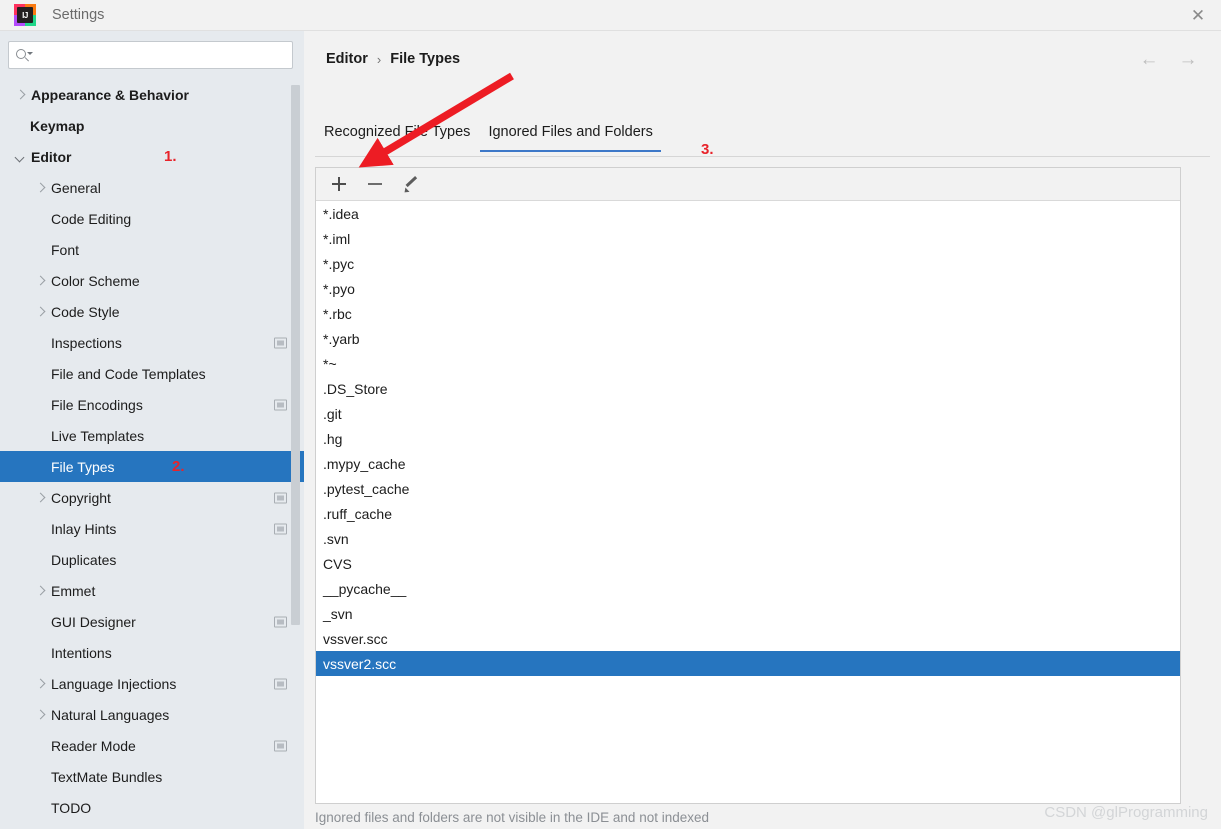 This screenshot has width=1221, height=829. Describe the element at coordinates (748, 388) in the screenshot. I see `list-item: .DS_Store` at that location.